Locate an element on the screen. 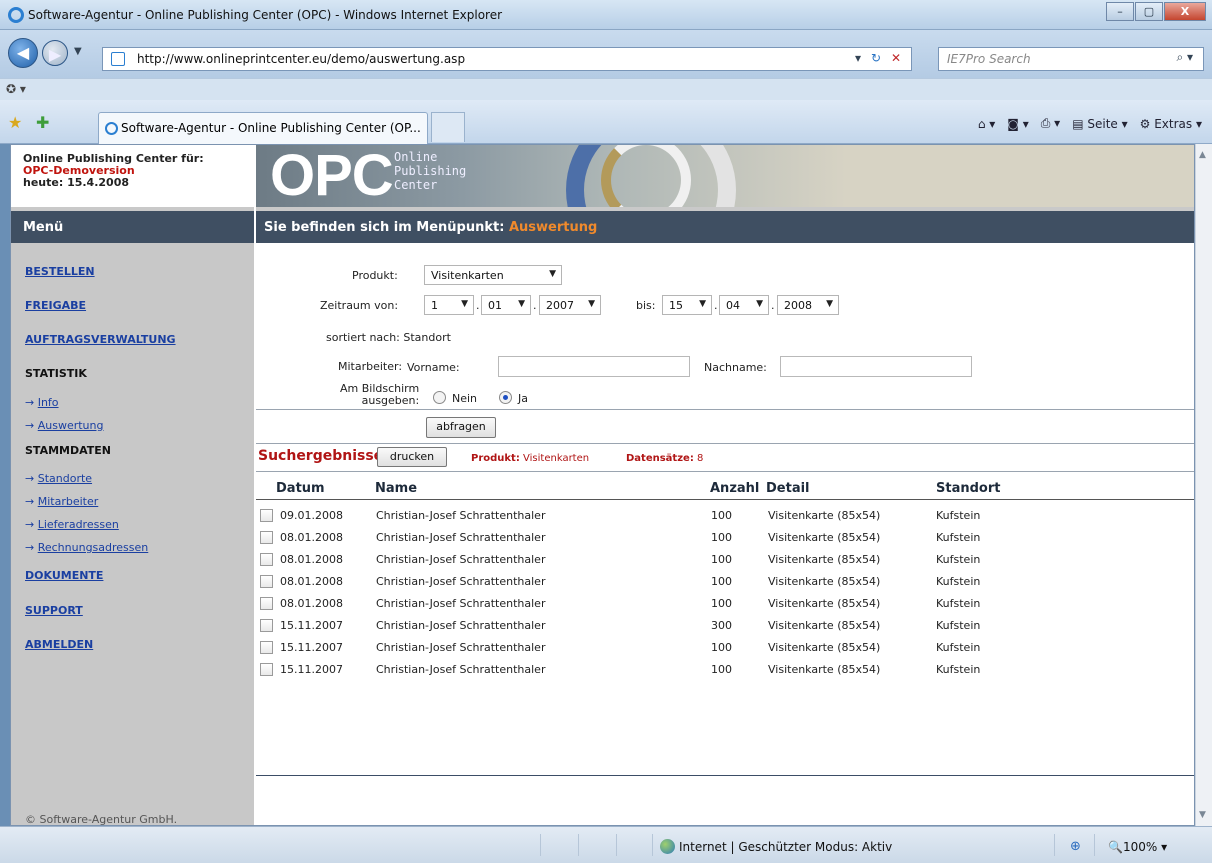  abfragen-button: abfragen is located at coordinates (461, 427).